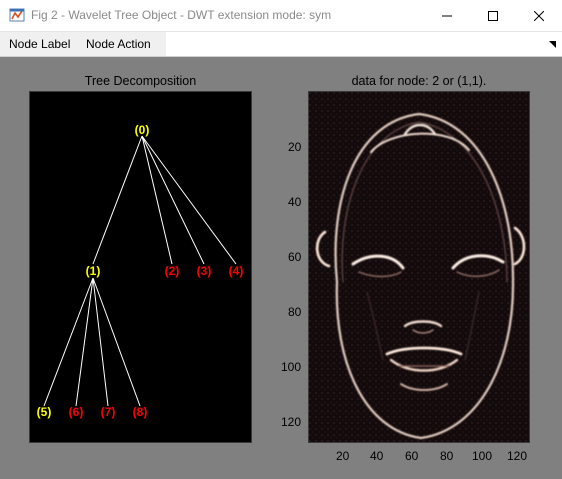 This screenshot has width=562, height=479. I want to click on x-tick-label: 60, so click(412, 456).